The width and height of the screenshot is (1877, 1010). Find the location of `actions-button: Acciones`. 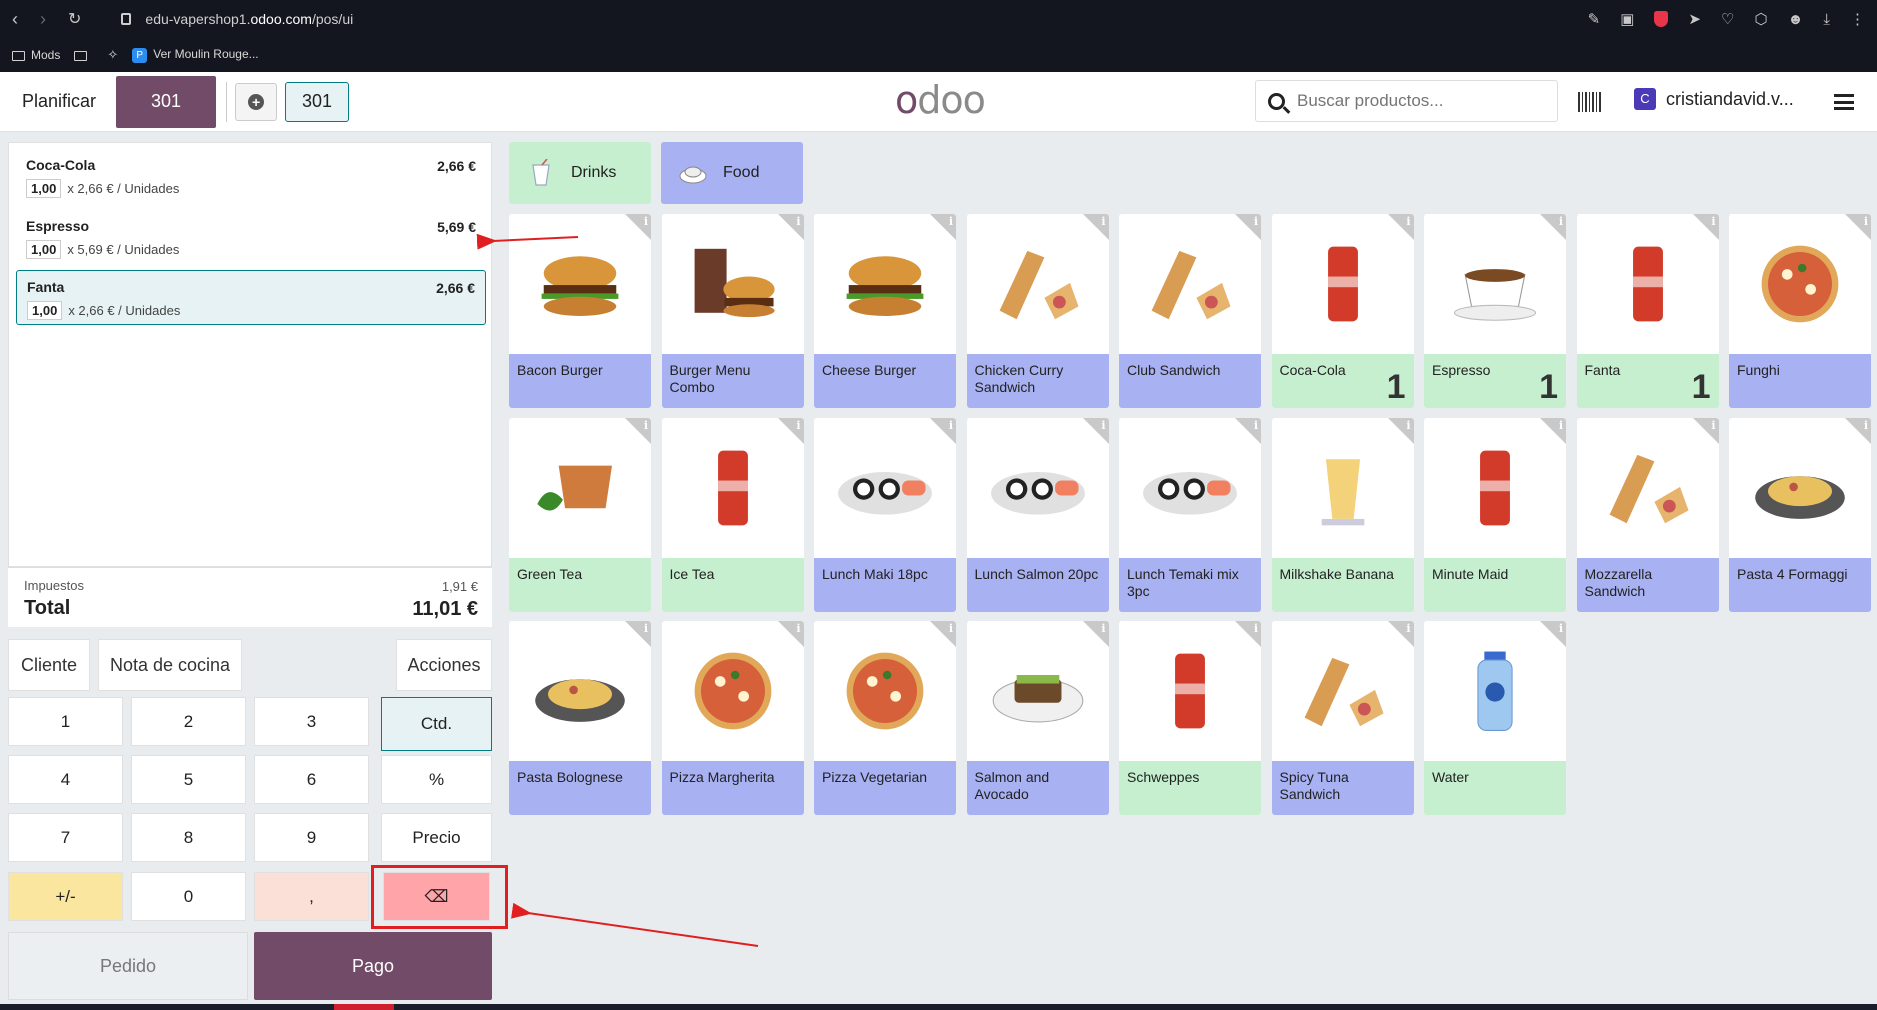

actions-button: Acciones is located at coordinates (444, 665).